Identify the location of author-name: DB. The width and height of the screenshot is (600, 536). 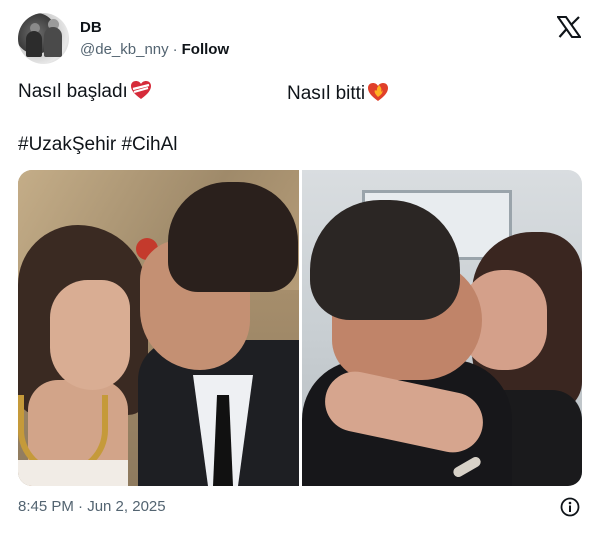
(91, 27).